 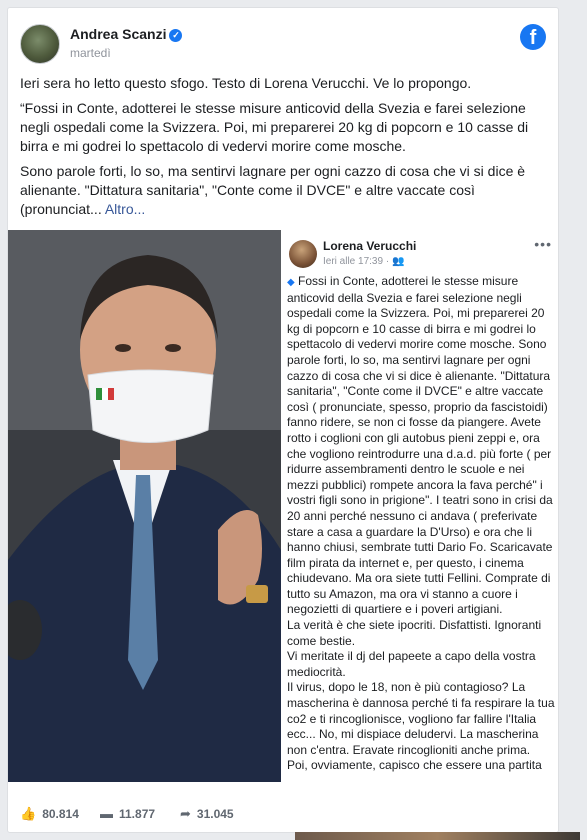 I want to click on more-dots-icon: •••, so click(x=543, y=244).